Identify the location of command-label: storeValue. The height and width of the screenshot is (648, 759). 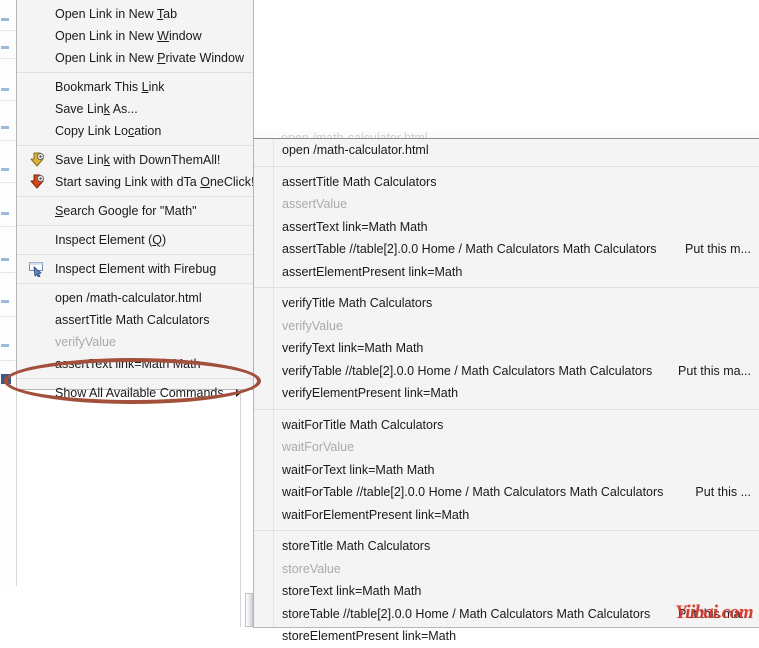
(311, 568).